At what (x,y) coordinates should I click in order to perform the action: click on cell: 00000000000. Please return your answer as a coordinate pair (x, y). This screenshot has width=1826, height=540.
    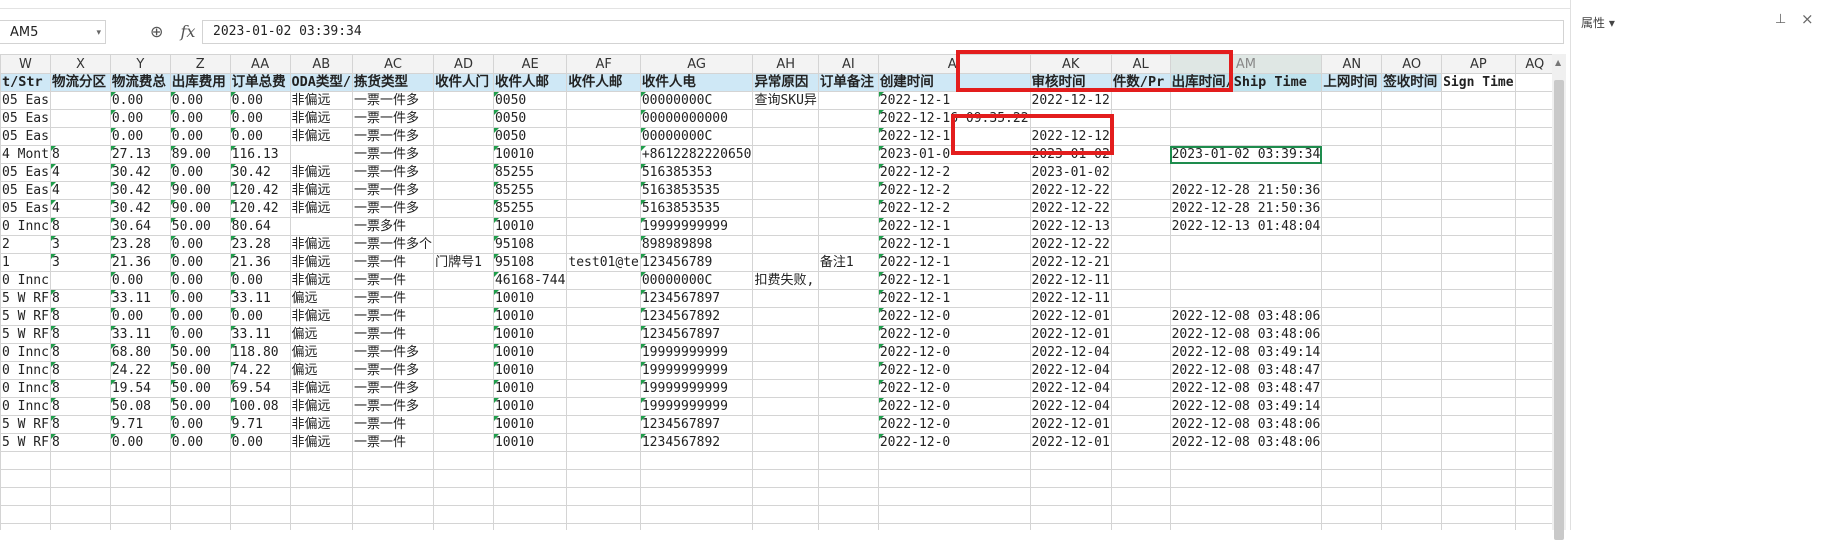
    Looking at the image, I should click on (696, 118).